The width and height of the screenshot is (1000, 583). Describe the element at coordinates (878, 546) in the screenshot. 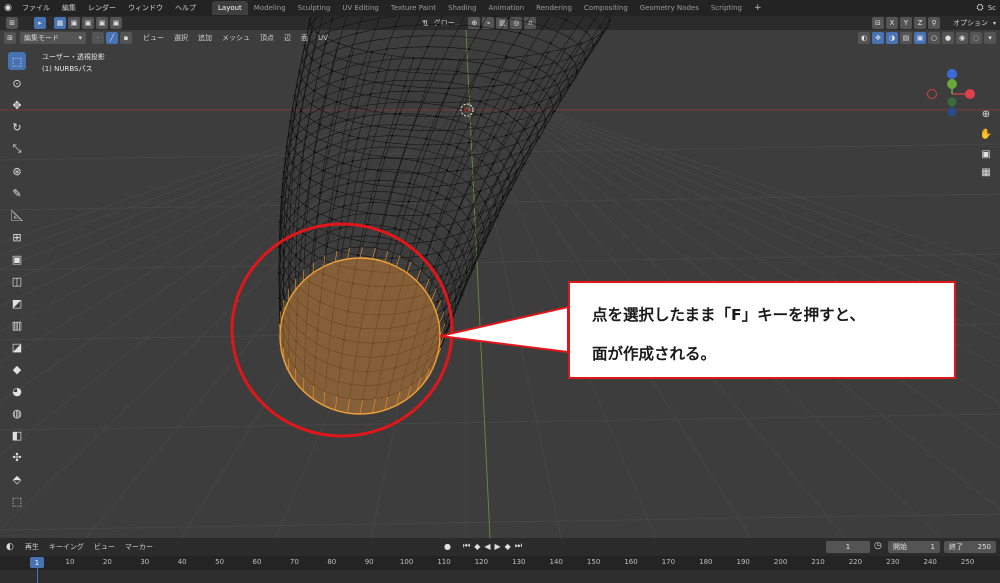

I see `clock-icon: ◷` at that location.